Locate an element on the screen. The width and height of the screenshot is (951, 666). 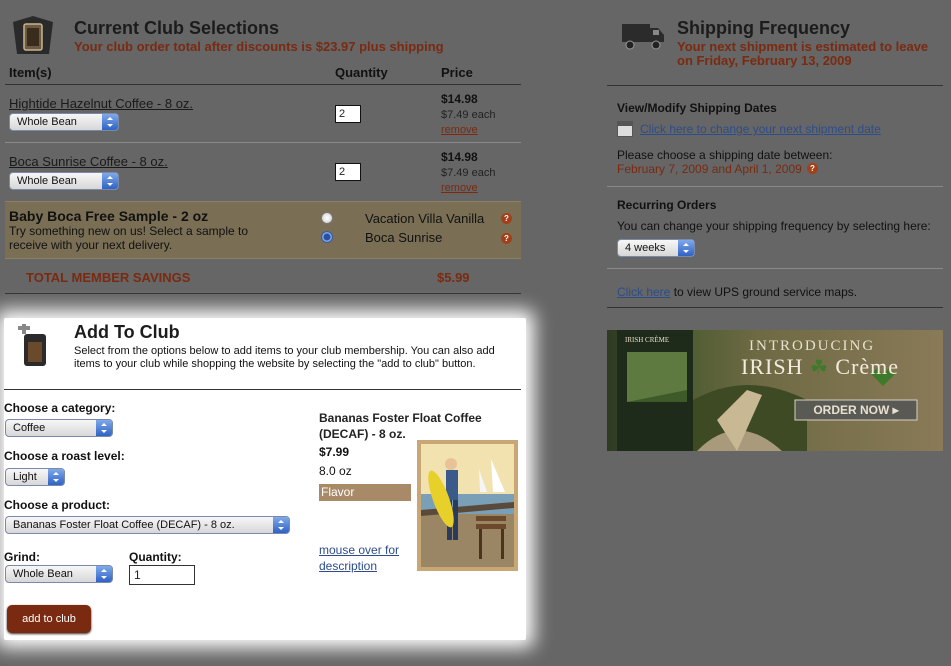
shamrock-icon: ☘ is located at coordinates (819, 368).